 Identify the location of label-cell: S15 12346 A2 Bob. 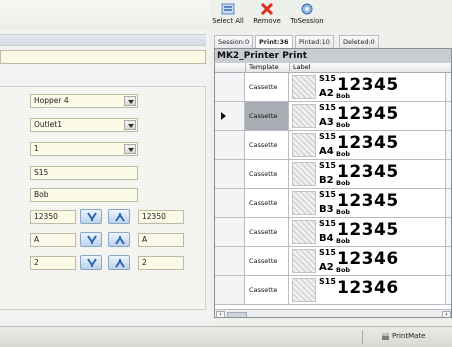
(367, 261).